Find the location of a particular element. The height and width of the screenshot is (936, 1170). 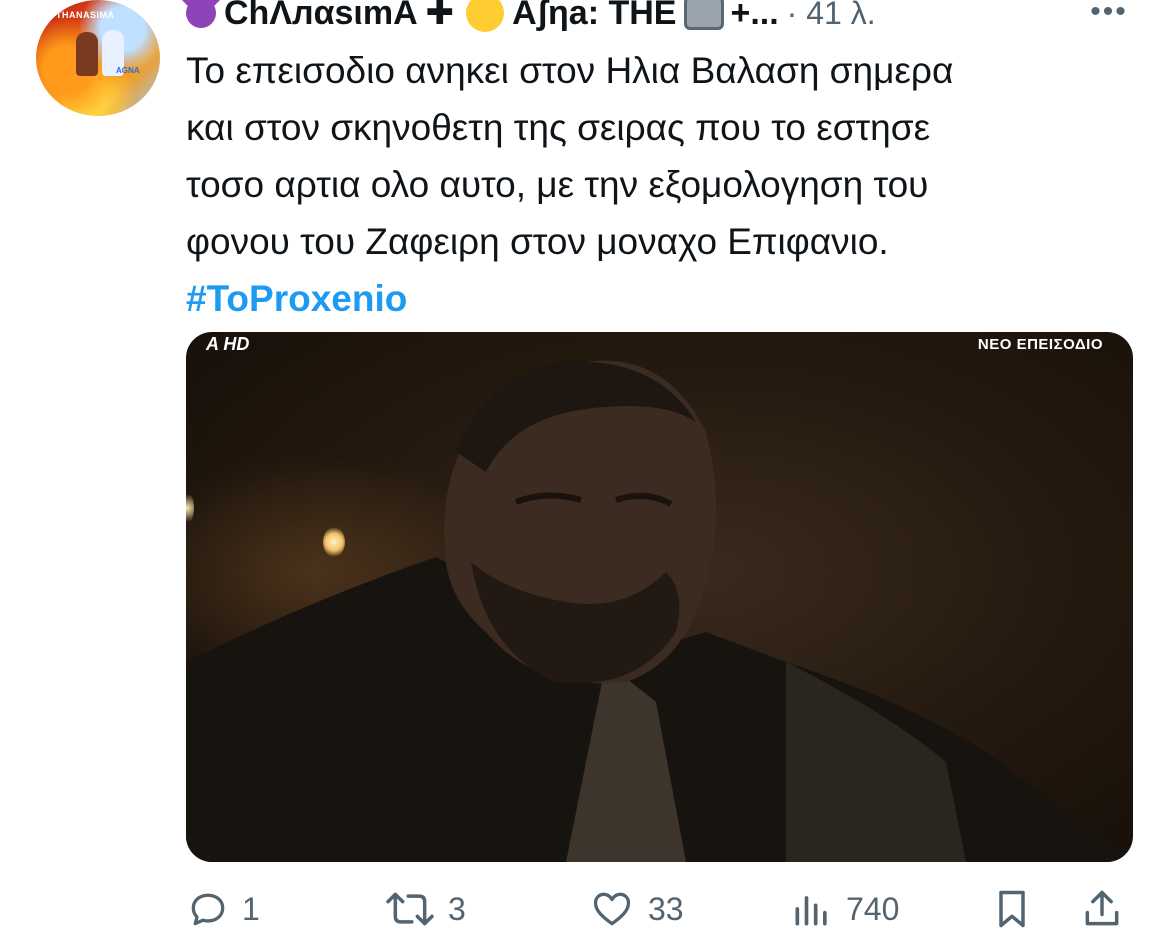

tweet-actions: 1 3 33 740 is located at coordinates (661, 909).